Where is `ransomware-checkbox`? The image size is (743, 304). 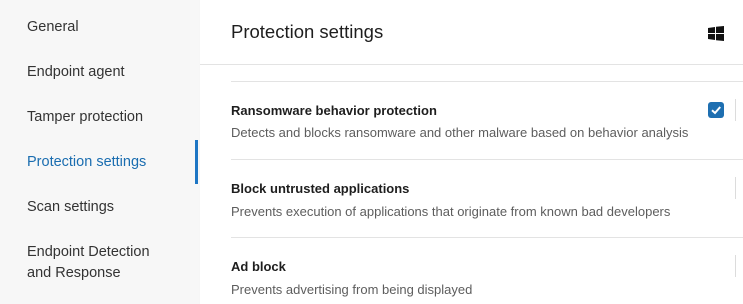 ransomware-checkbox is located at coordinates (716, 110).